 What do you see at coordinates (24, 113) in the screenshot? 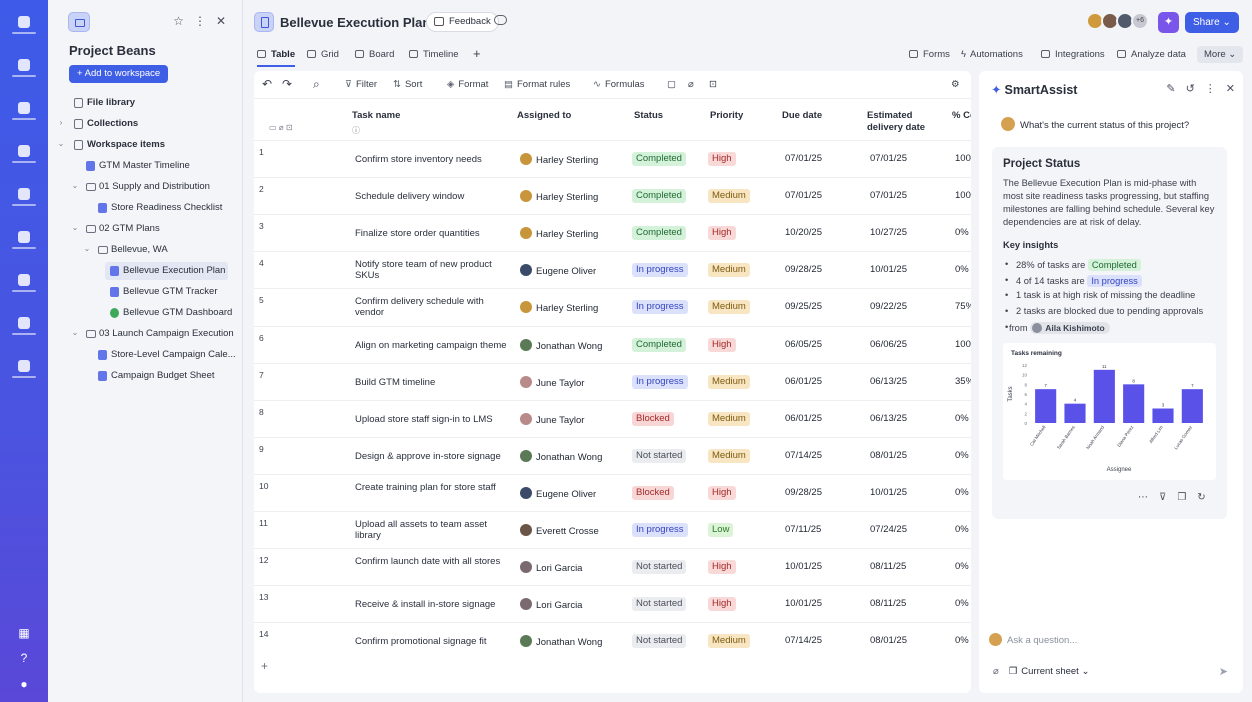
I see `recents-icon` at bounding box center [24, 113].